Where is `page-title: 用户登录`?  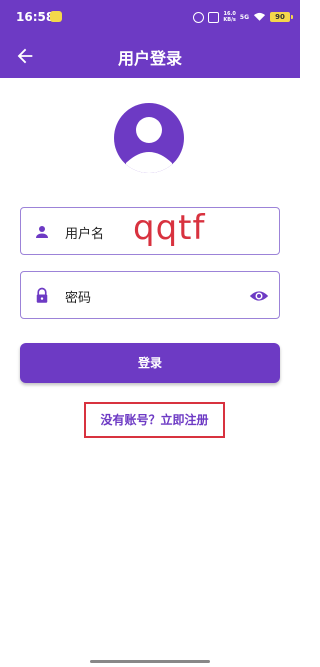
page-title: 用户登录 is located at coordinates (149, 58).